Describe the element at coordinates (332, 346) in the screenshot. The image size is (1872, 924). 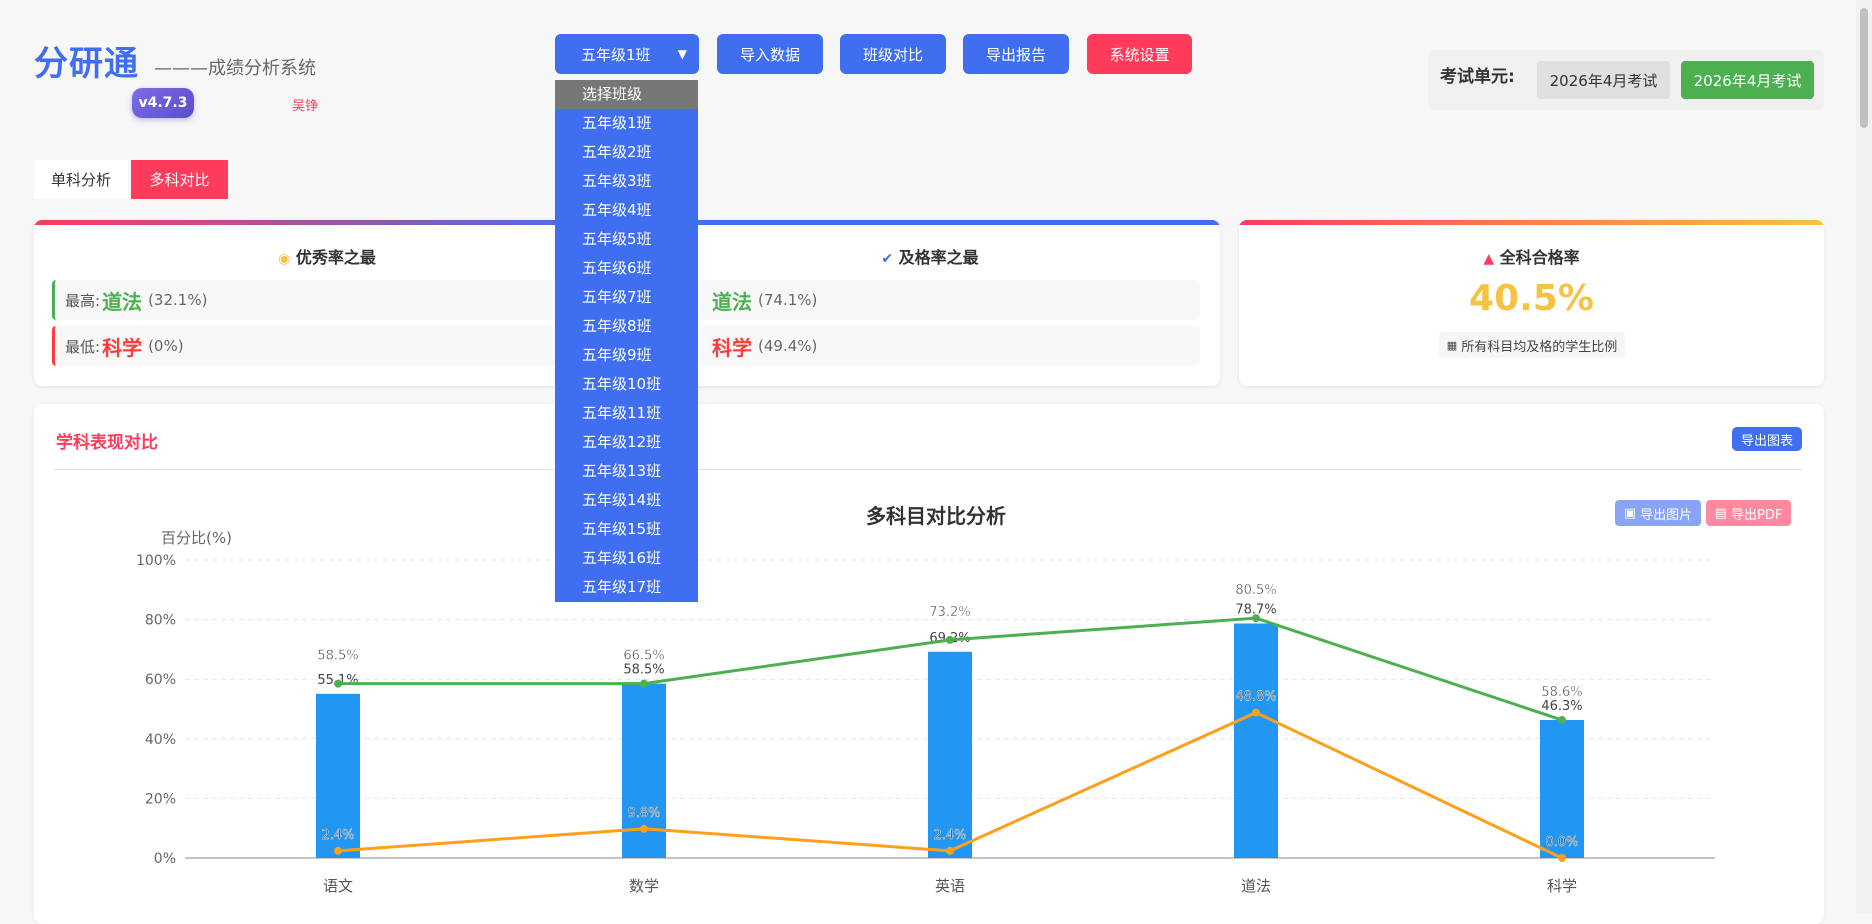
I see `excellent-low-row: 最低: 科学 (0%)` at that location.